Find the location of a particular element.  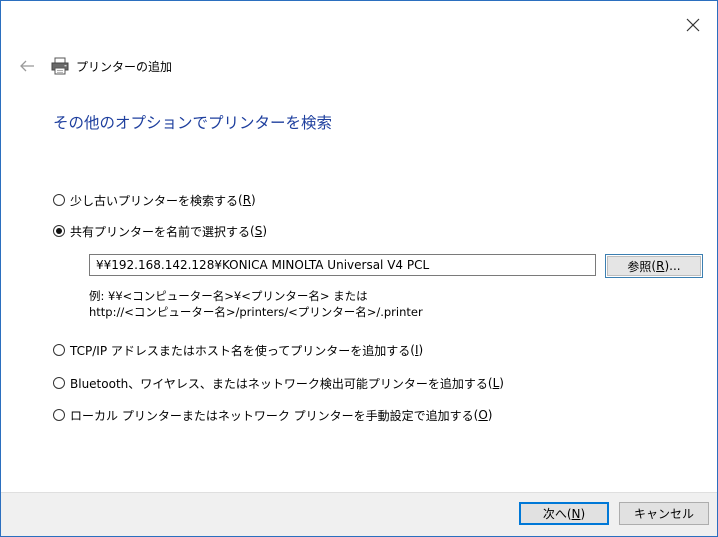

next-button: 次へ(N) is located at coordinates (564, 513).